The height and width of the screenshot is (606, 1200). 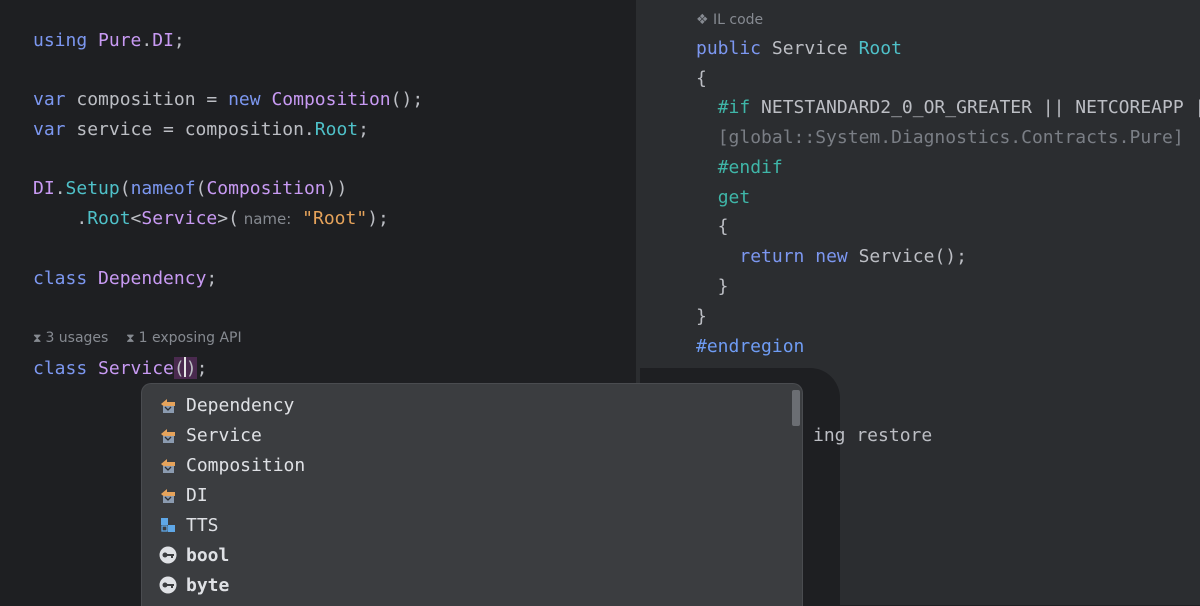 What do you see at coordinates (407, 99) in the screenshot?
I see `punct: ();` at bounding box center [407, 99].